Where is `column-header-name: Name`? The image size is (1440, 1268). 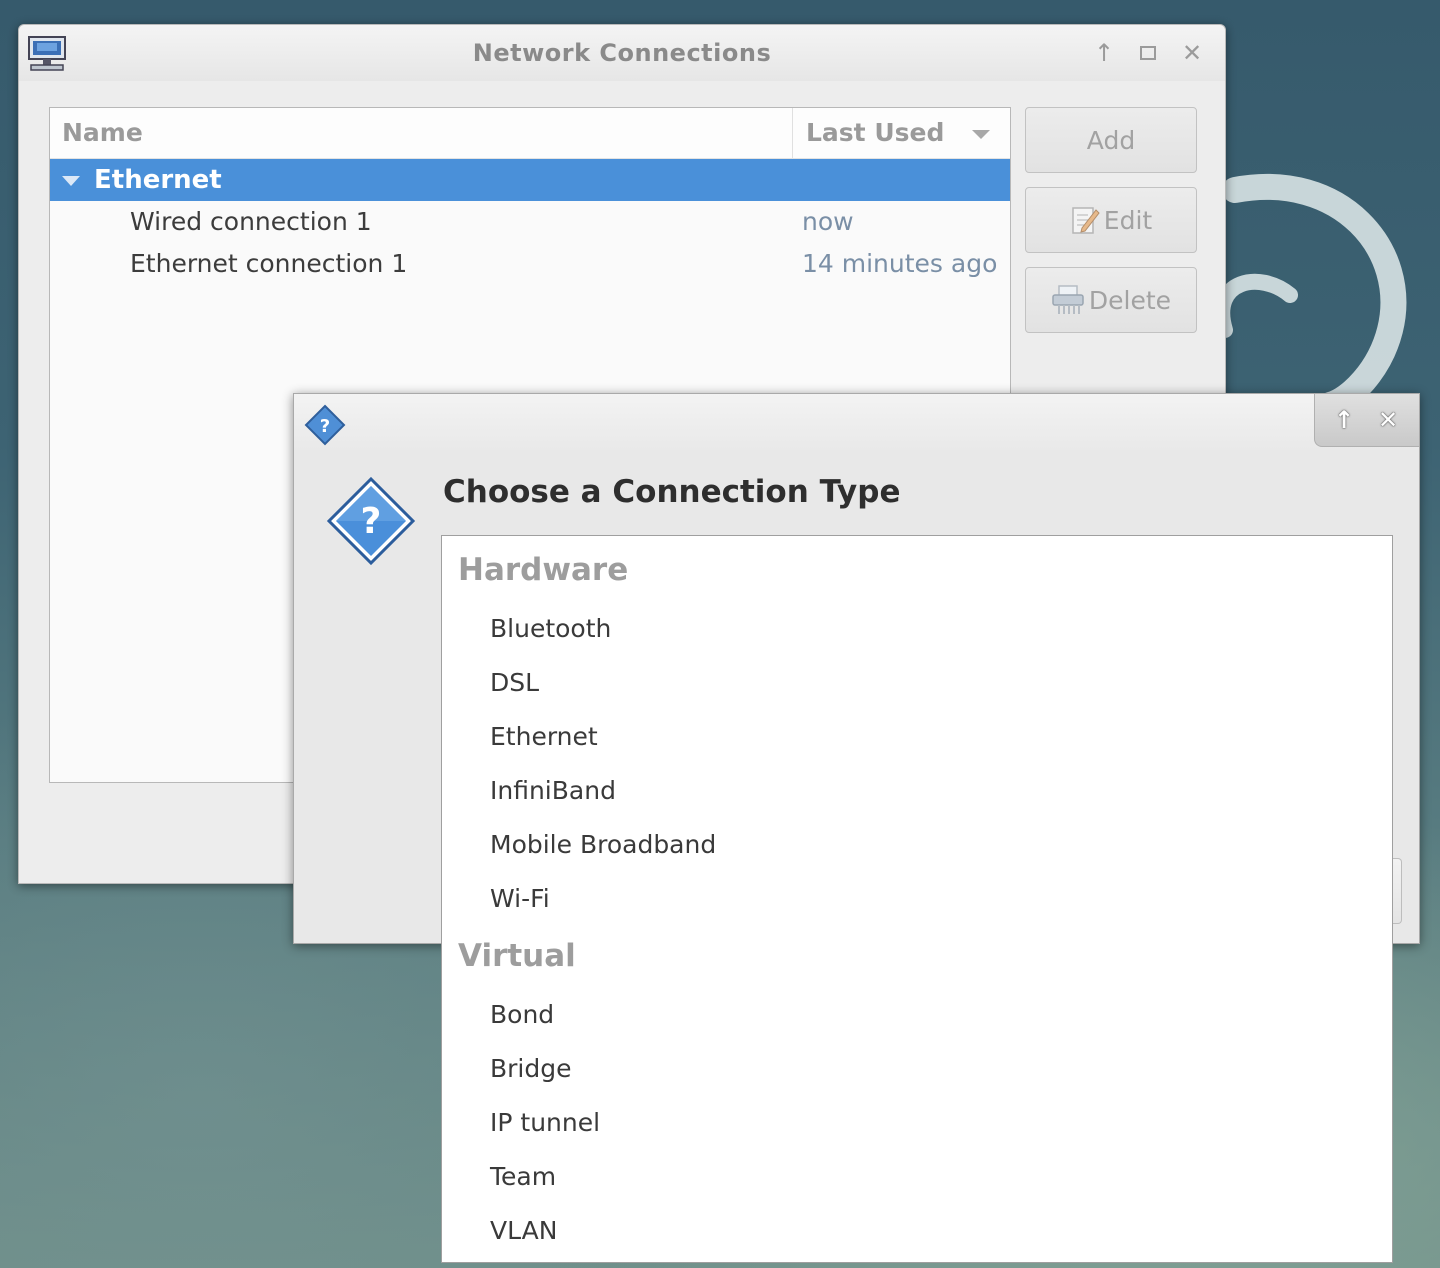
column-header-name: Name is located at coordinates (102, 132).